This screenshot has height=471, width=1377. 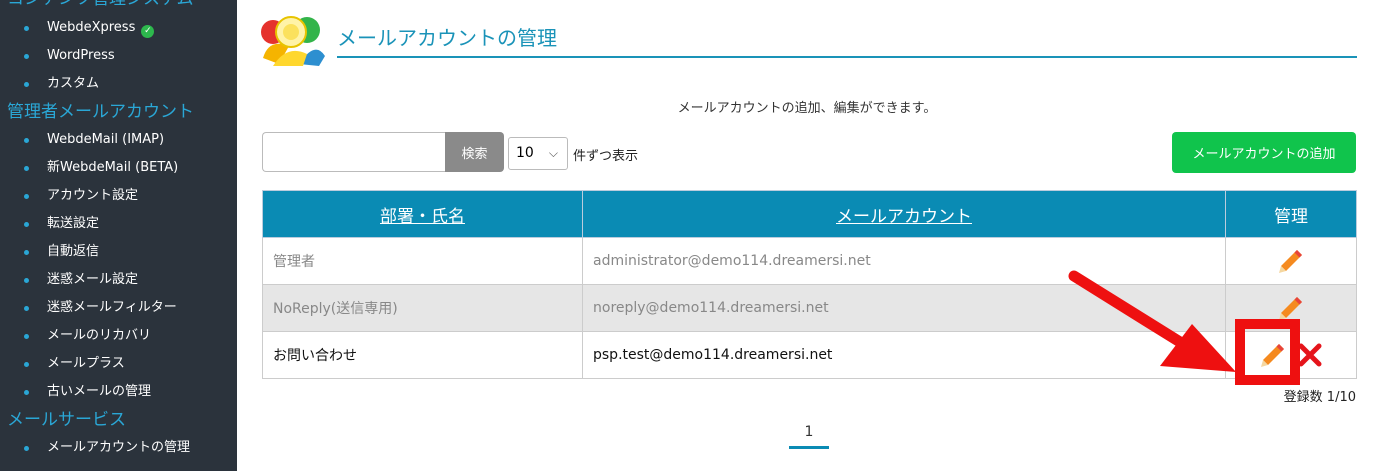 I want to click on per-page-label: 件ずつ表示, so click(x=606, y=156).